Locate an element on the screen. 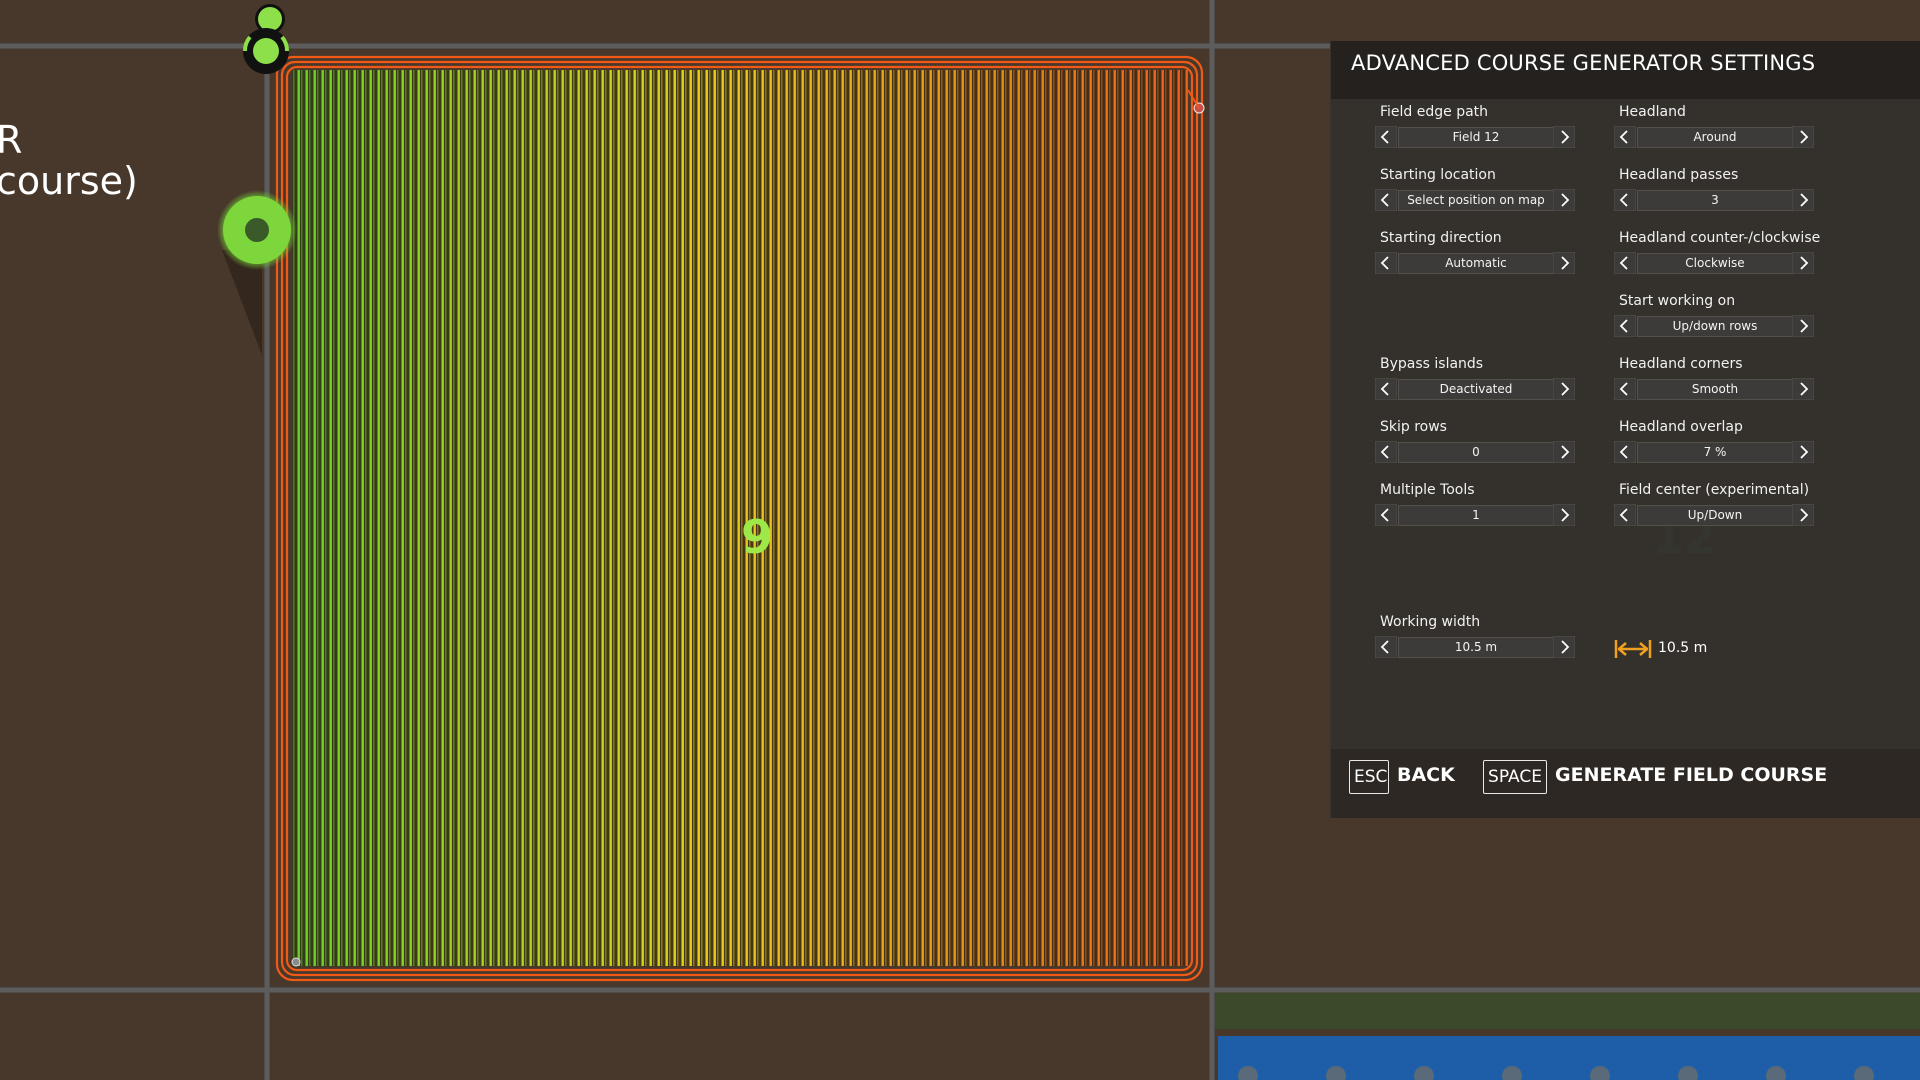 The image size is (1920, 1080). starting-location-selector: Select position on map is located at coordinates (1475, 200).